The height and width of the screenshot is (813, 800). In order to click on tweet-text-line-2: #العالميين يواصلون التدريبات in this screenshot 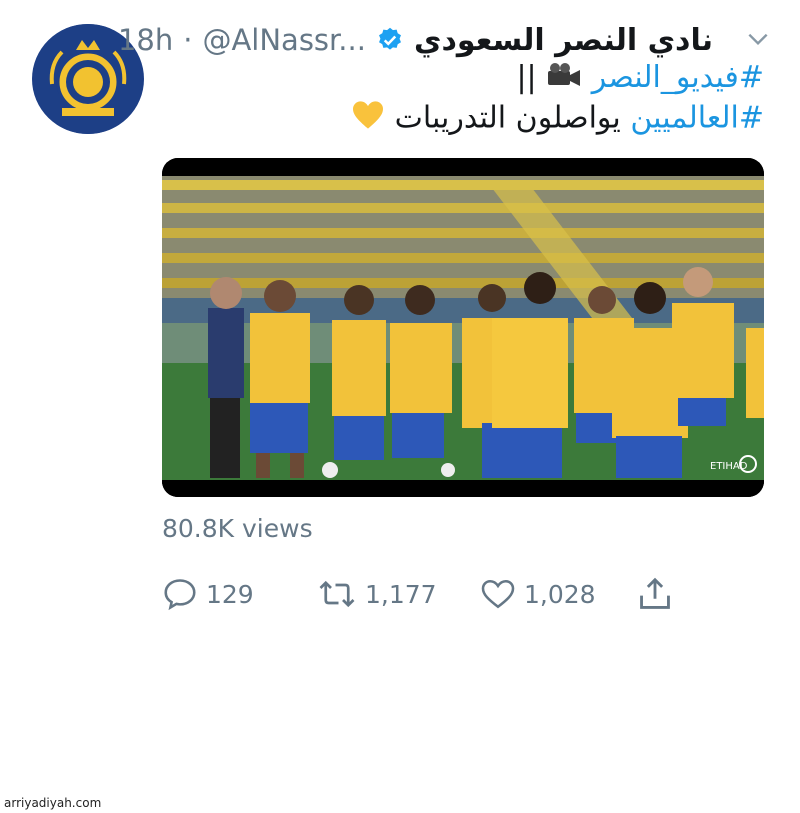, I will do `click(557, 119)`.